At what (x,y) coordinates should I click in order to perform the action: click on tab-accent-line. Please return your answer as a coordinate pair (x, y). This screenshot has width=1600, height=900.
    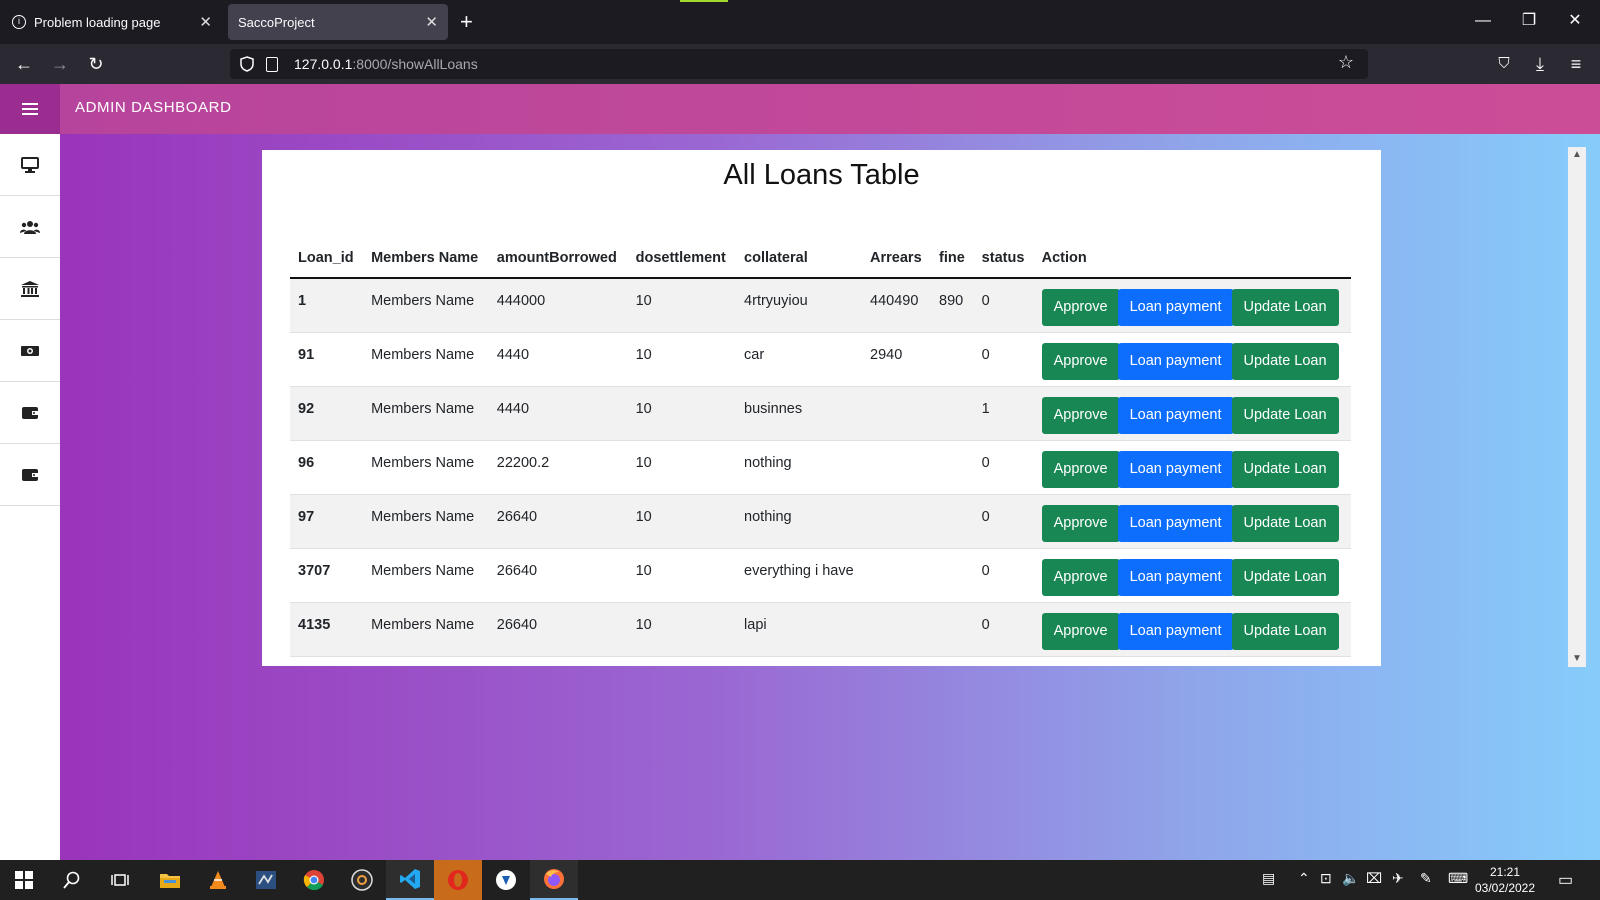
    Looking at the image, I should click on (704, 1).